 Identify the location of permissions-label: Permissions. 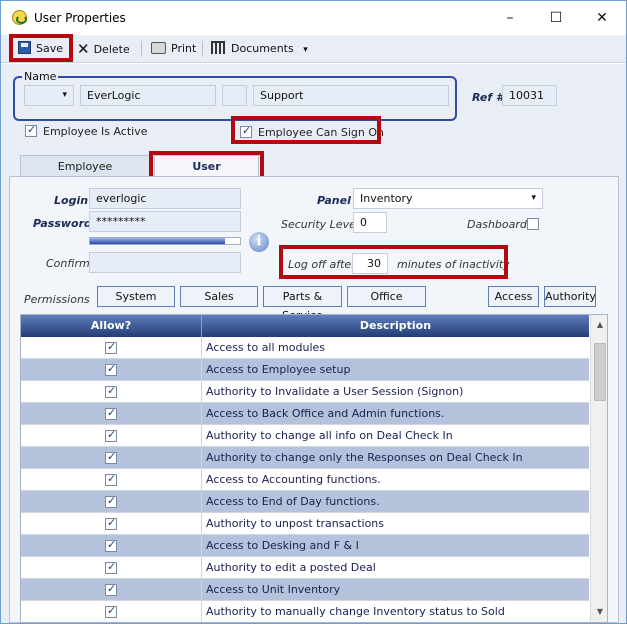
(57, 299).